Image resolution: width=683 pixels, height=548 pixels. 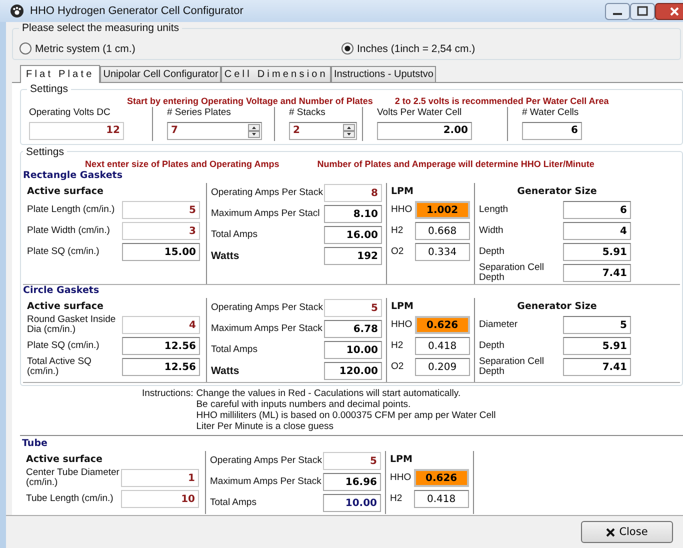 What do you see at coordinates (323, 131) in the screenshot?
I see `spinner-field: 2` at bounding box center [323, 131].